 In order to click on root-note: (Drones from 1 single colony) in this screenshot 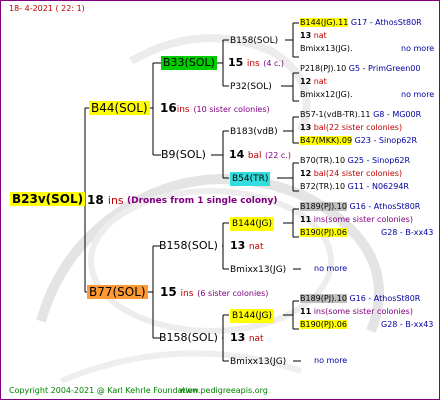, I will do `click(202, 201)`.